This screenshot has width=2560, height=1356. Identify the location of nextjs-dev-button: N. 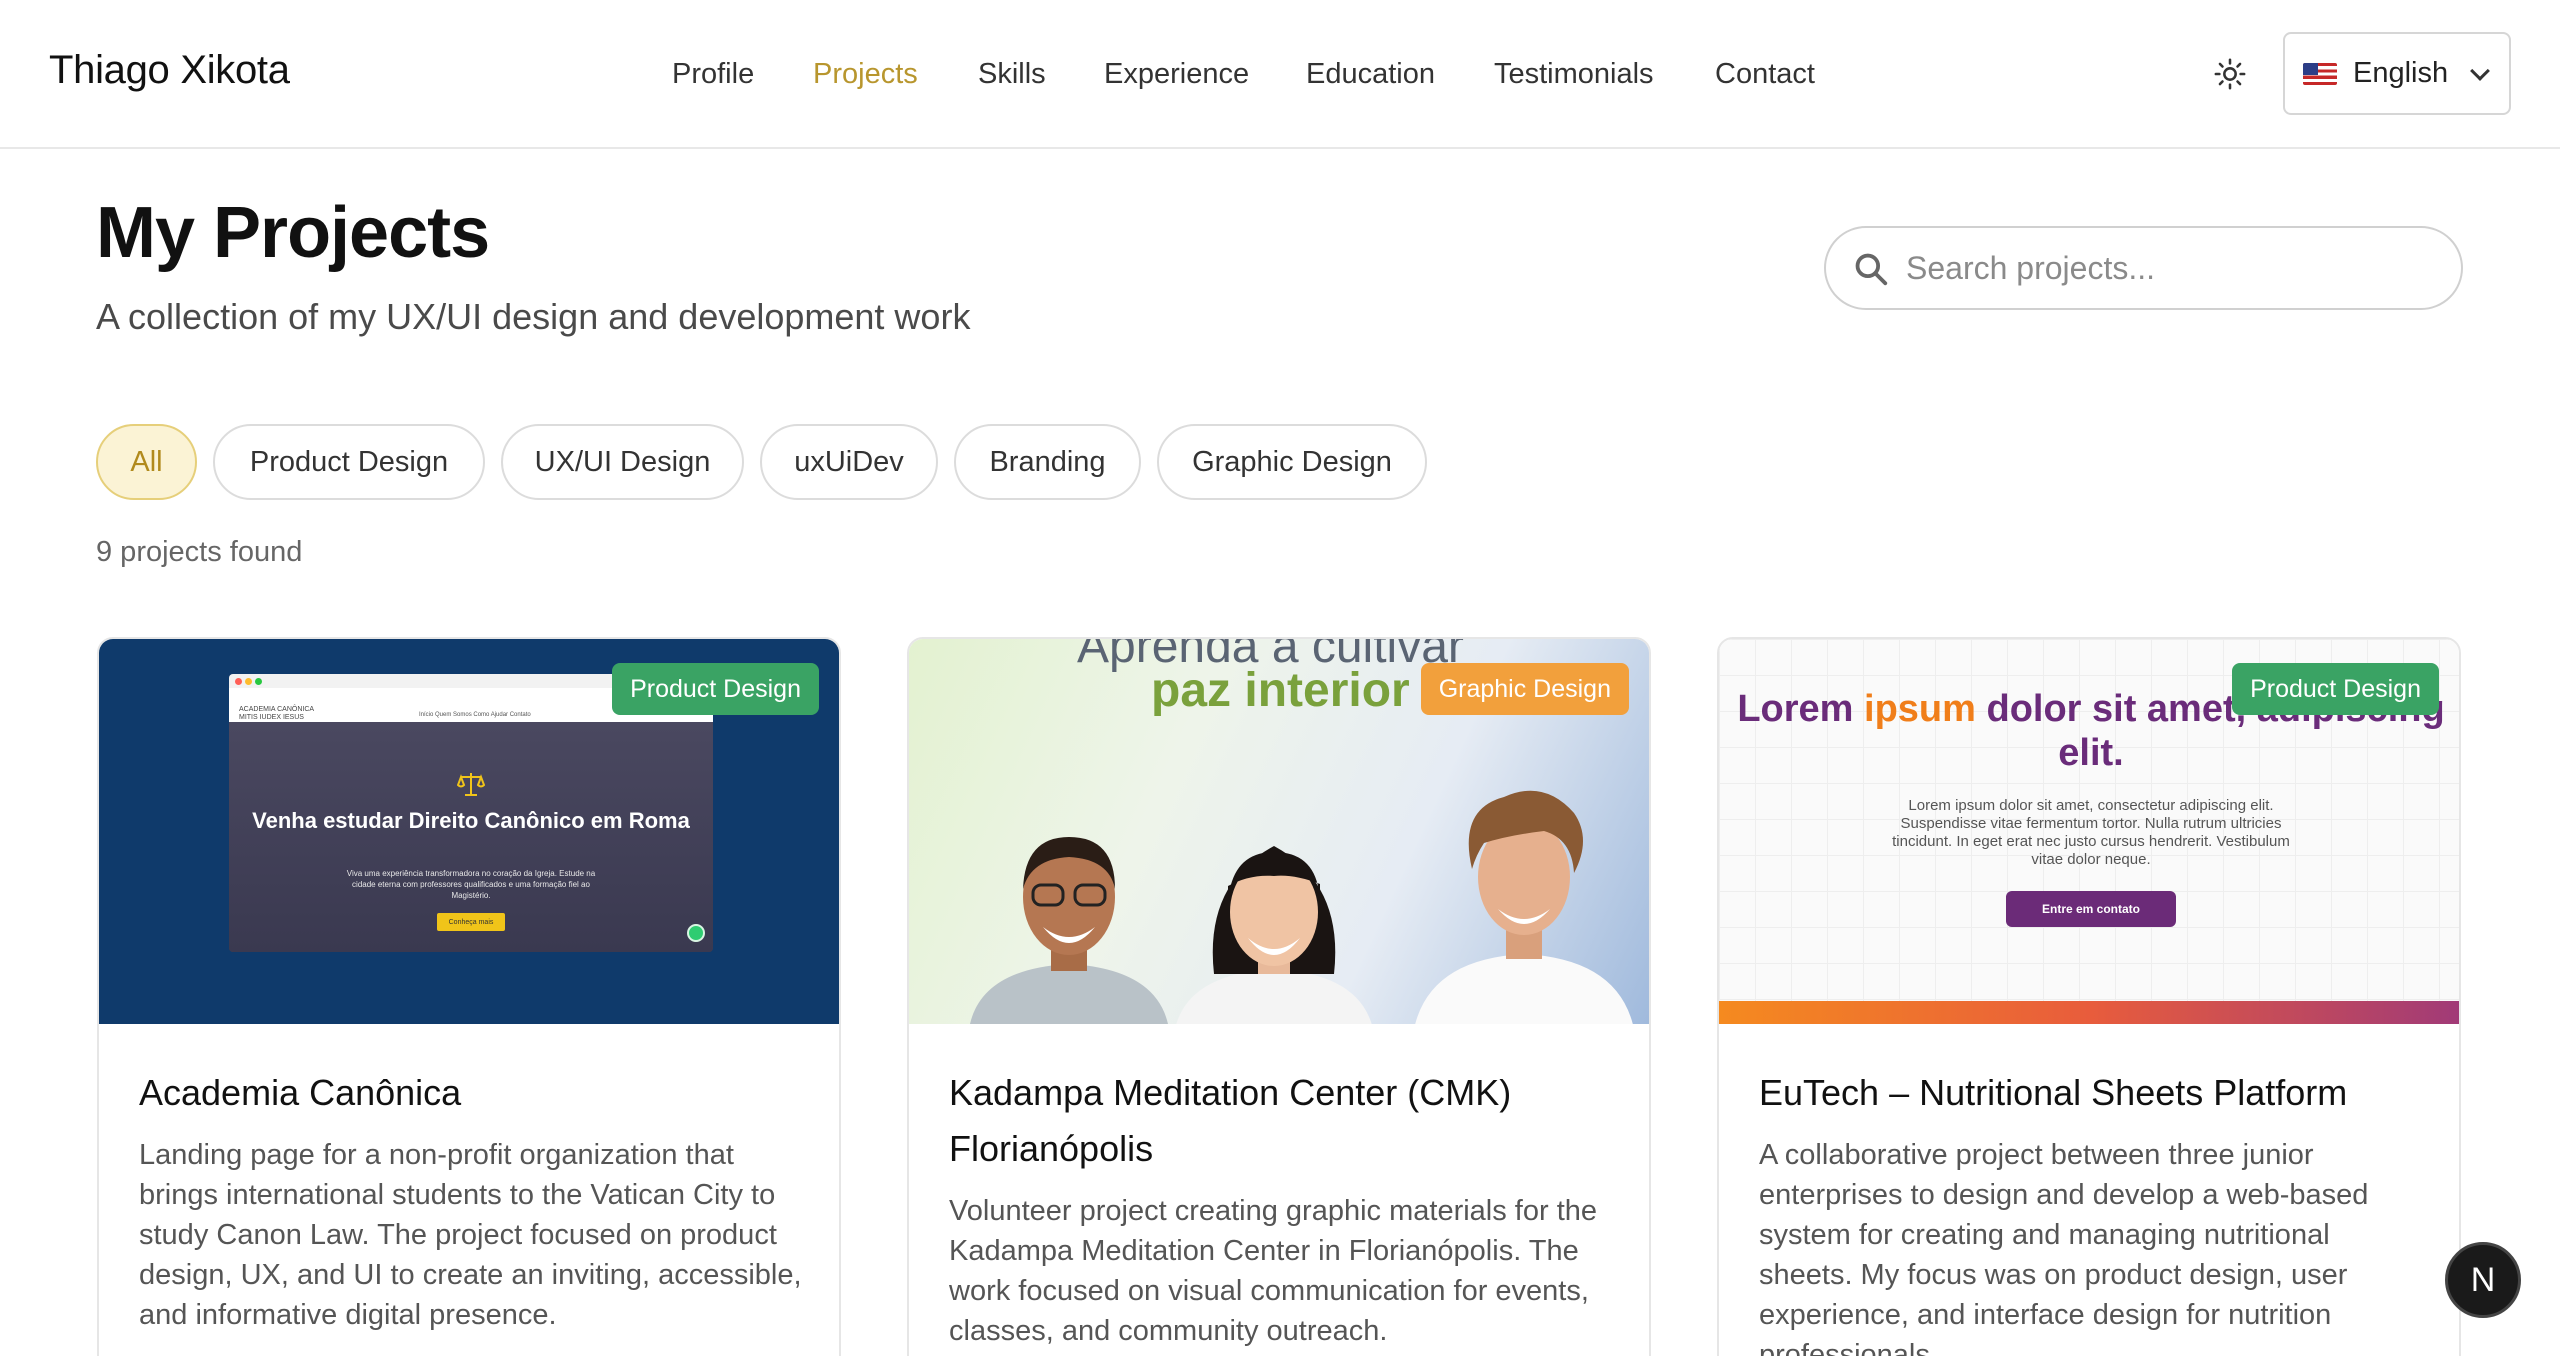
(2483, 1280).